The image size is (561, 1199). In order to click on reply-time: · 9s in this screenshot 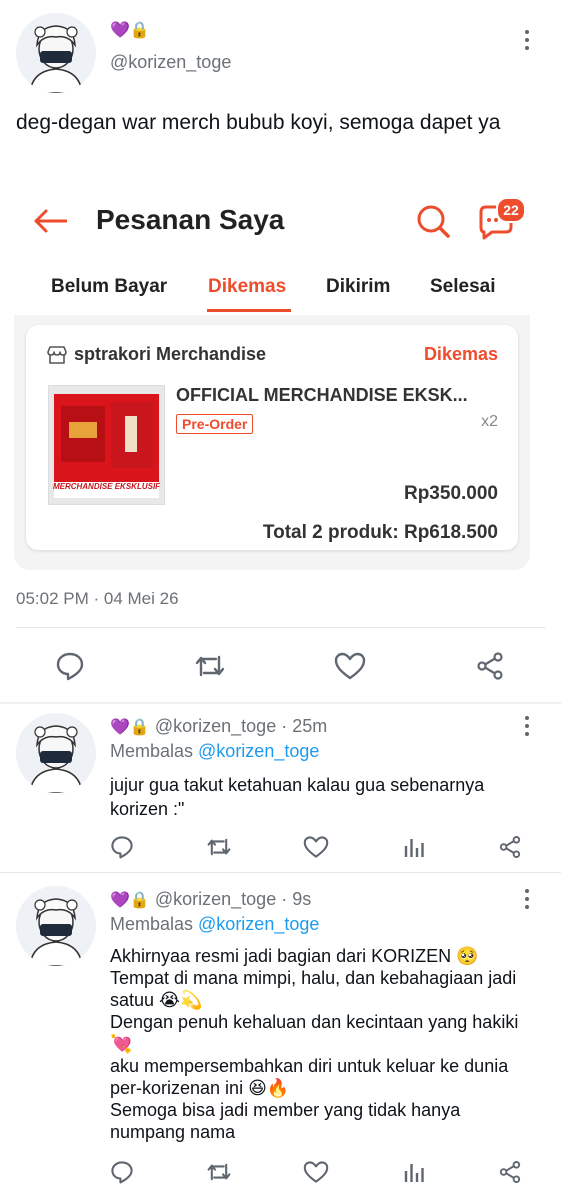, I will do `click(296, 899)`.